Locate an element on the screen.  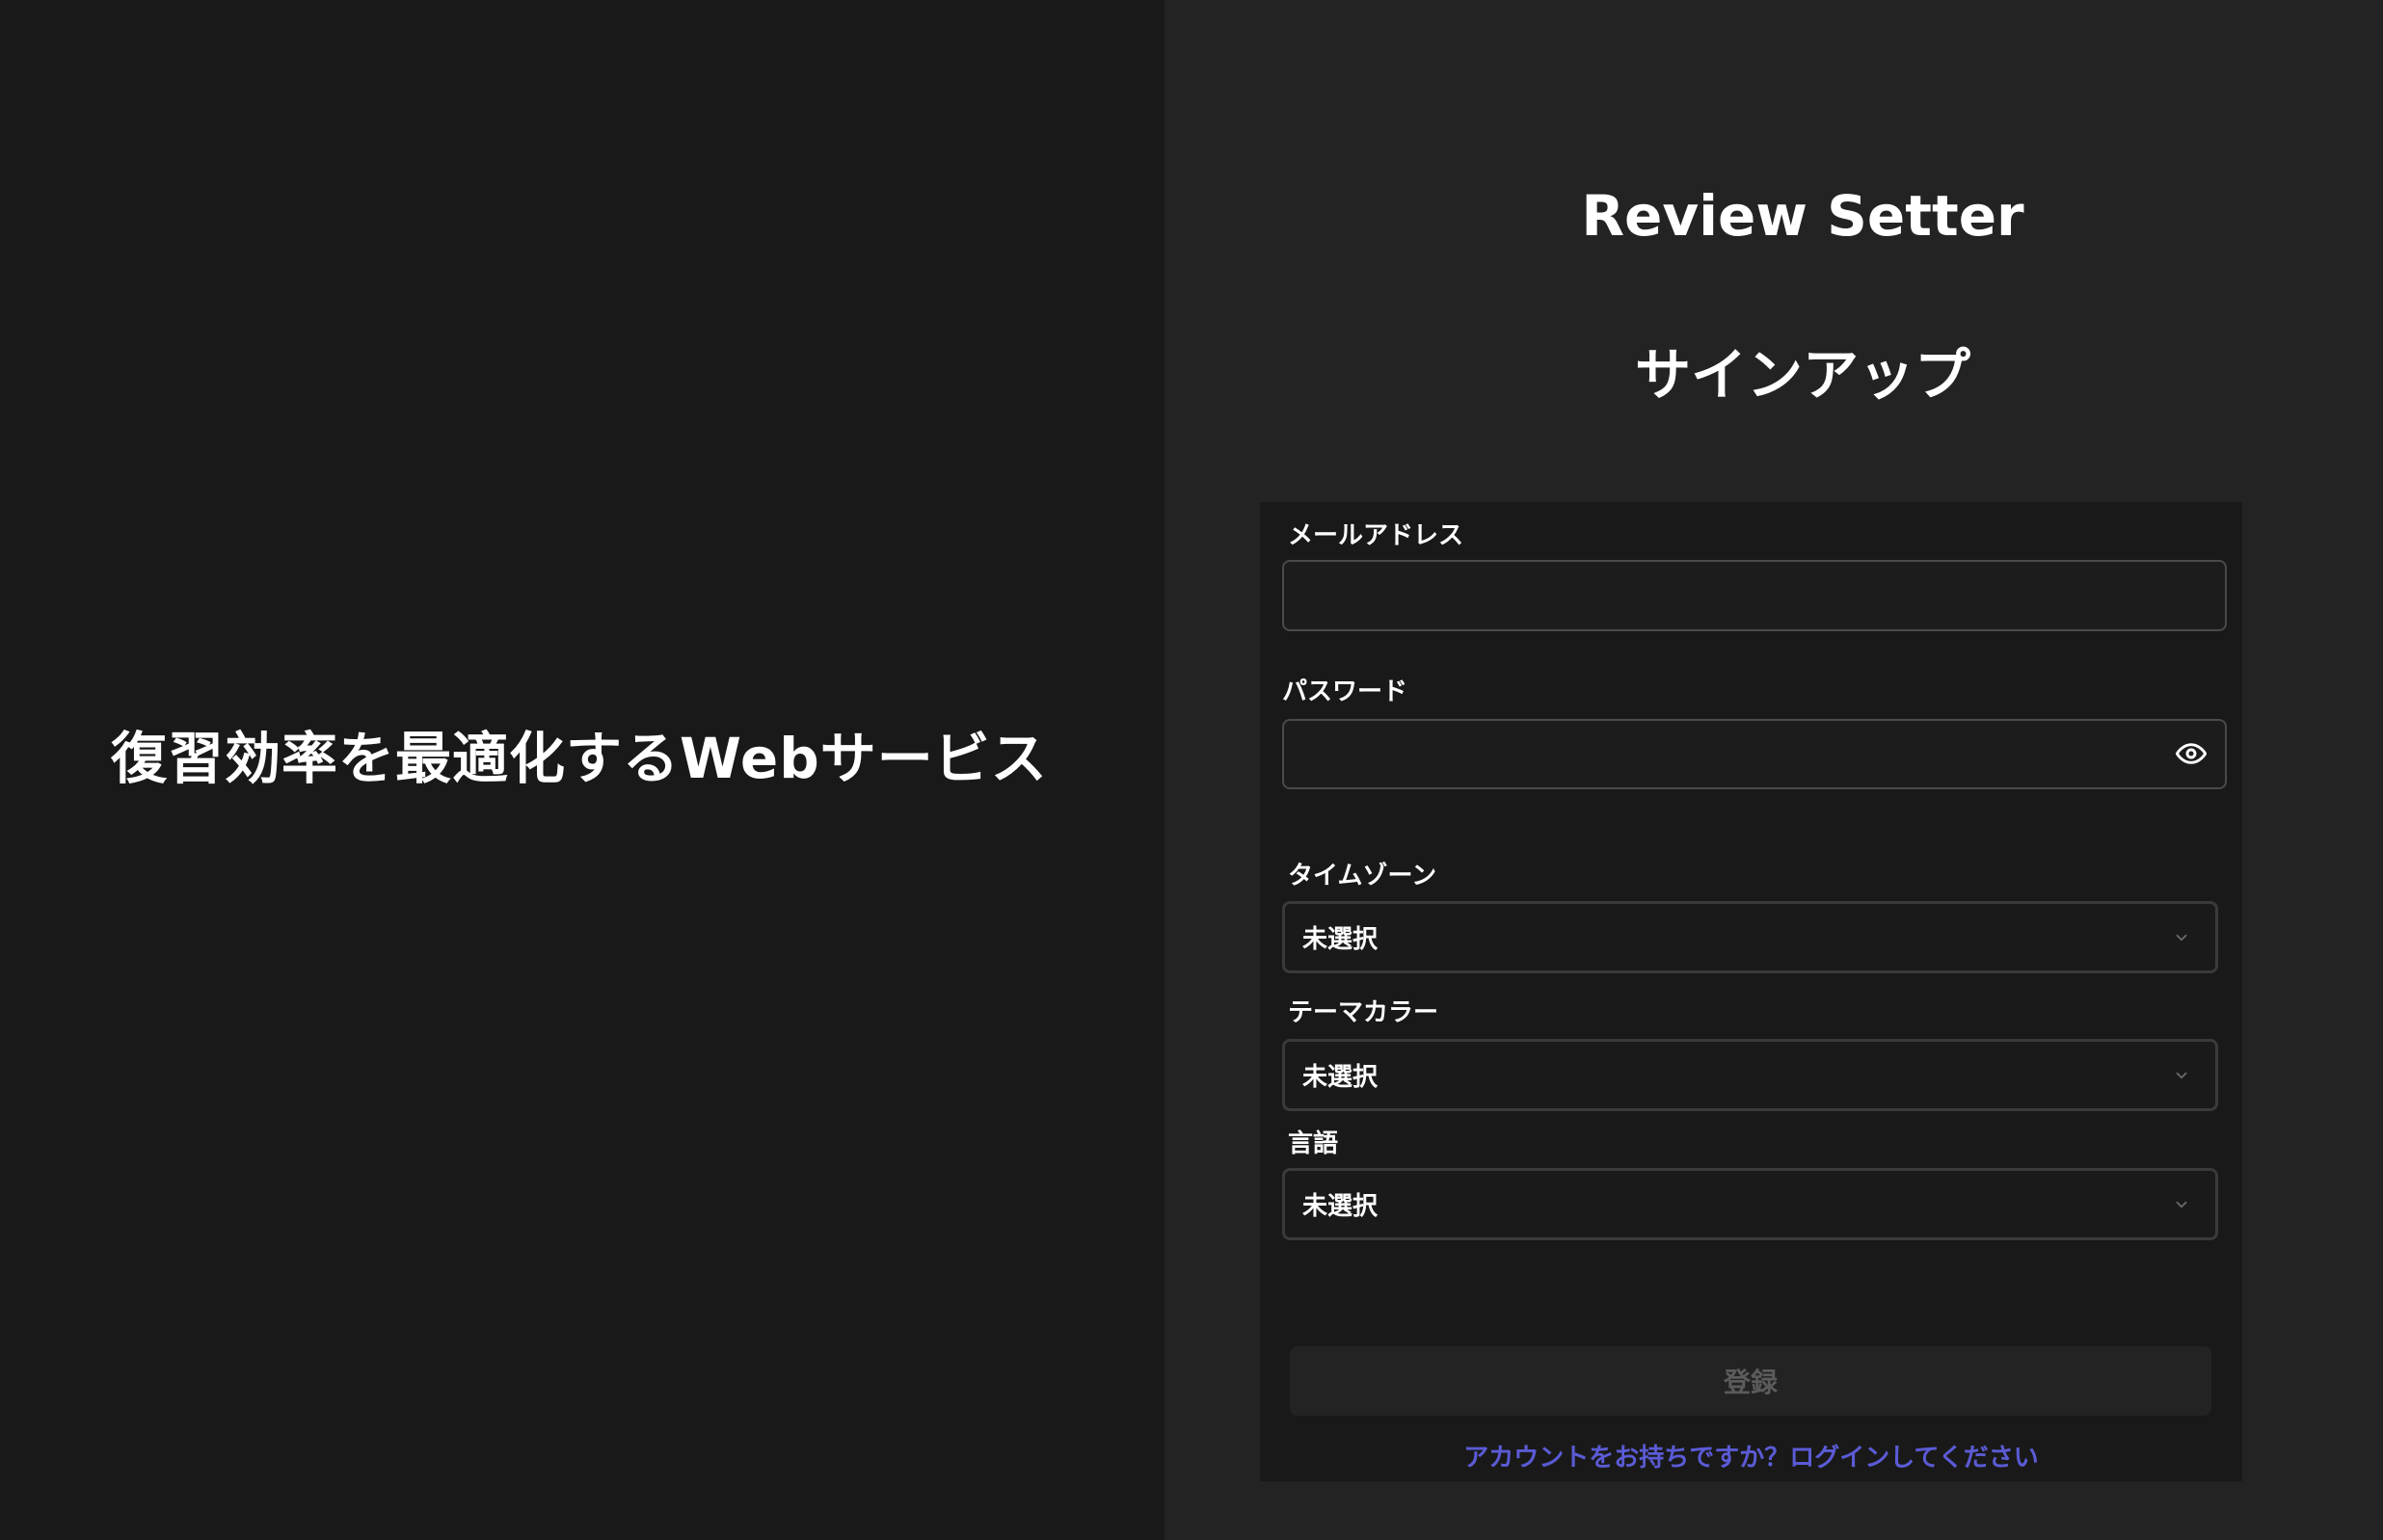
language-select: 未選択 is located at coordinates (1750, 1204).